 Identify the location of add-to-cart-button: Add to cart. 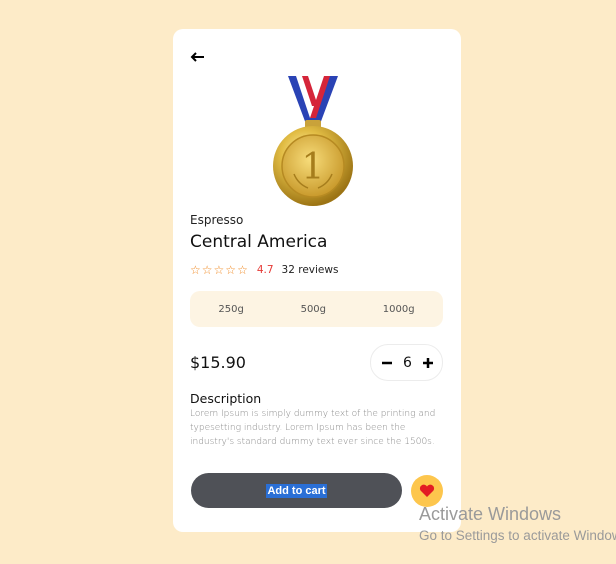
(296, 490).